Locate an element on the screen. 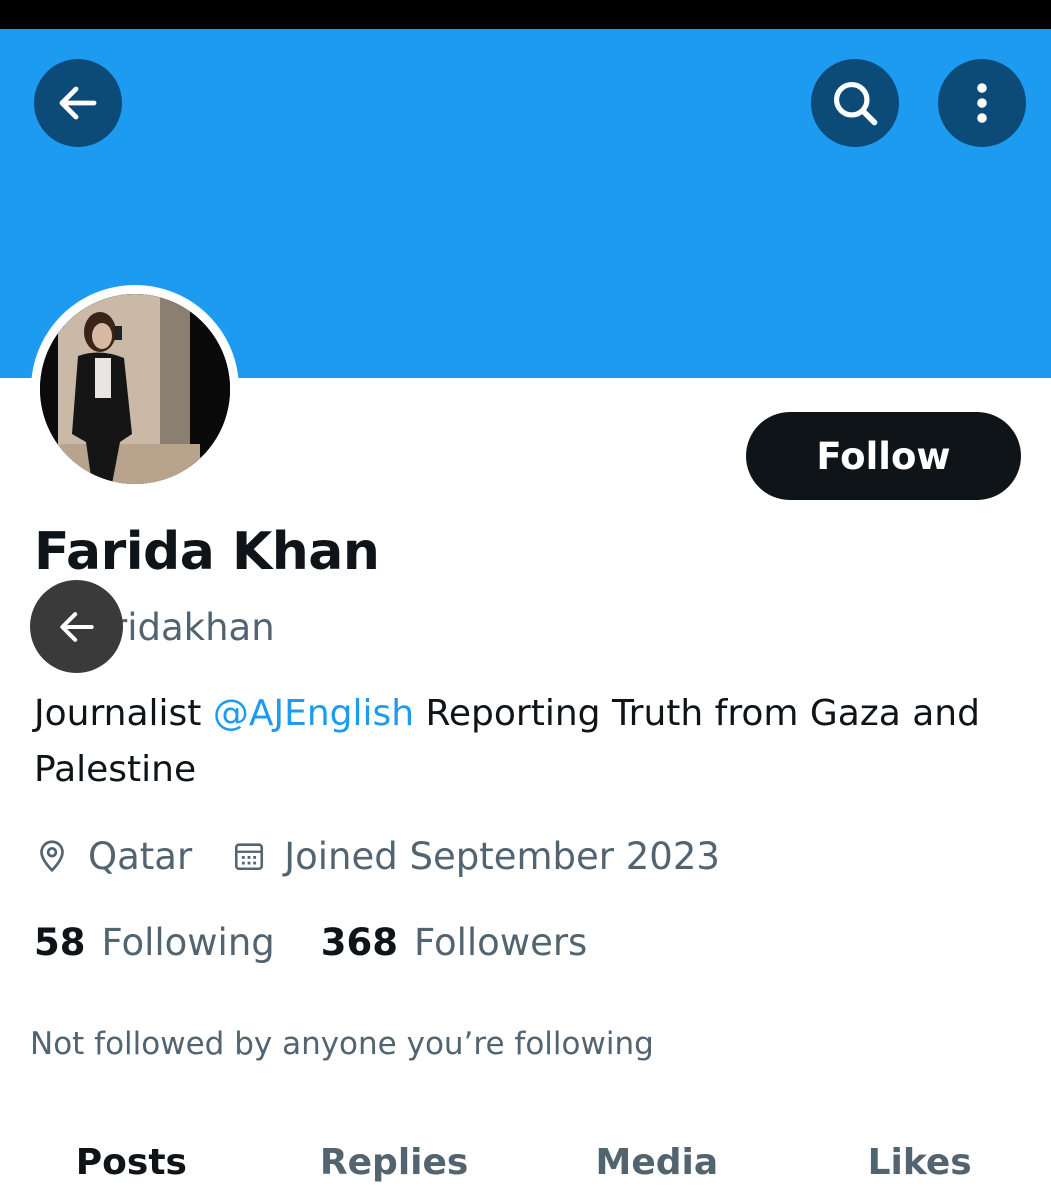  search-button is located at coordinates (855, 103).